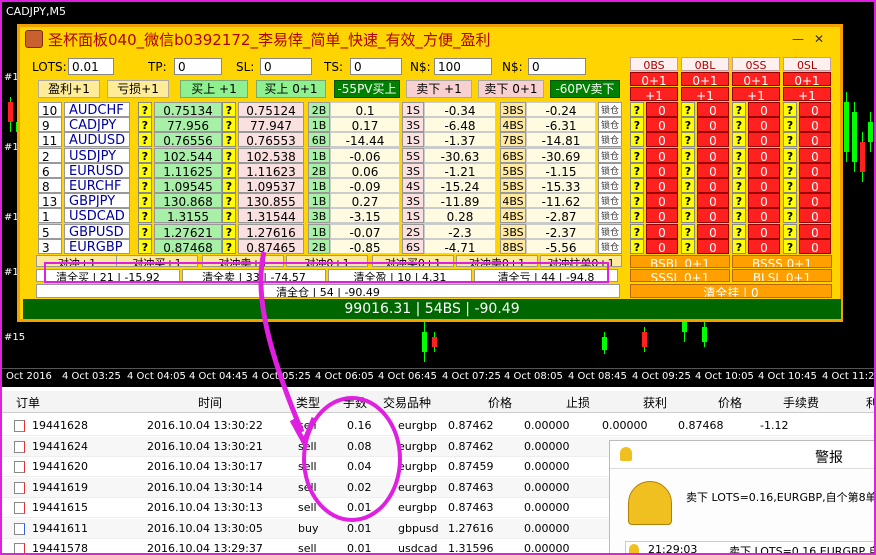 The width and height of the screenshot is (876, 555). What do you see at coordinates (188, 216) in the screenshot?
I see `row-bid-price: 1.3155` at bounding box center [188, 216].